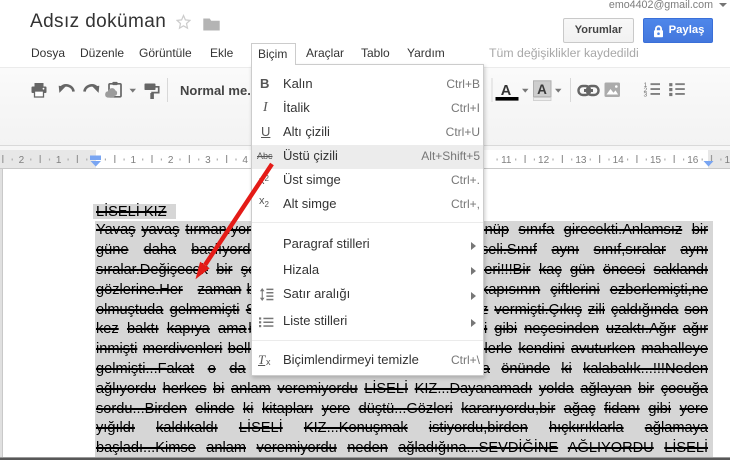  Describe the element at coordinates (727, 160) in the screenshot. I see `svg-text: 17` at that location.